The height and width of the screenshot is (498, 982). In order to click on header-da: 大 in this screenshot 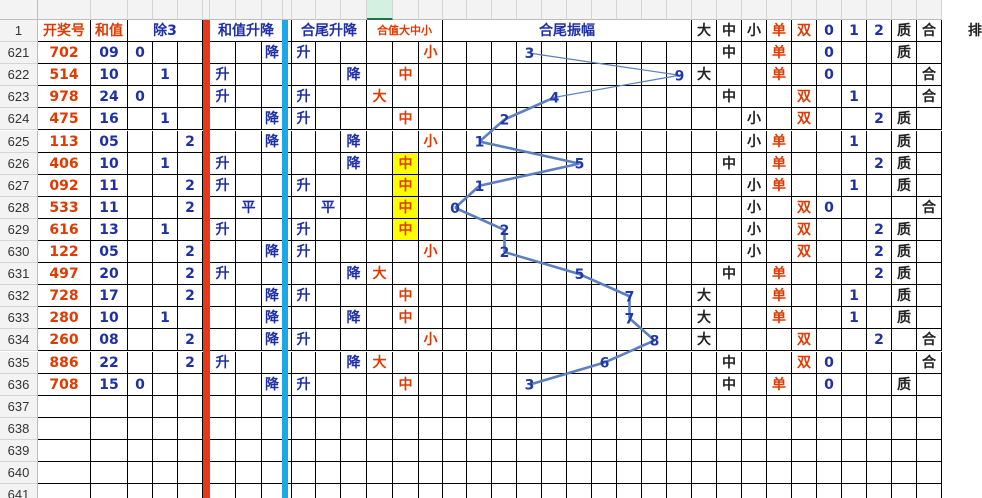, I will do `click(704, 31)`.